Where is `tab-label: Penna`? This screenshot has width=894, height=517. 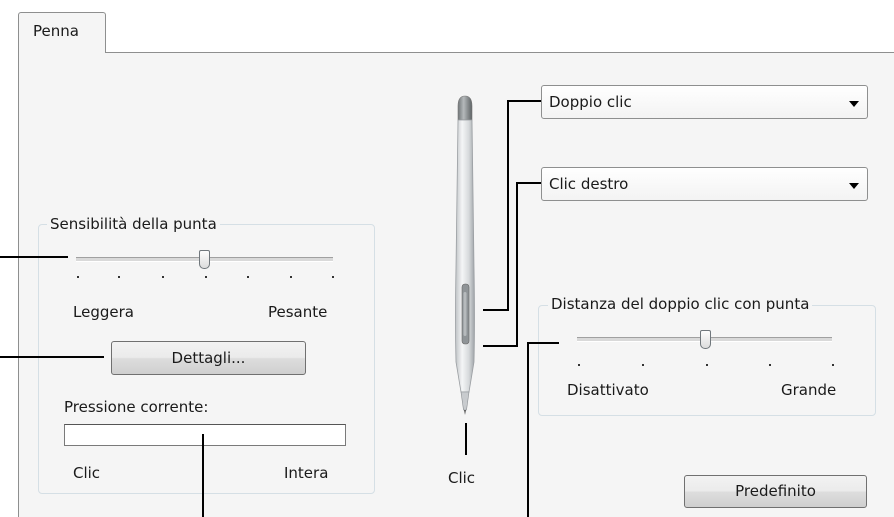 tab-label: Penna is located at coordinates (56, 31).